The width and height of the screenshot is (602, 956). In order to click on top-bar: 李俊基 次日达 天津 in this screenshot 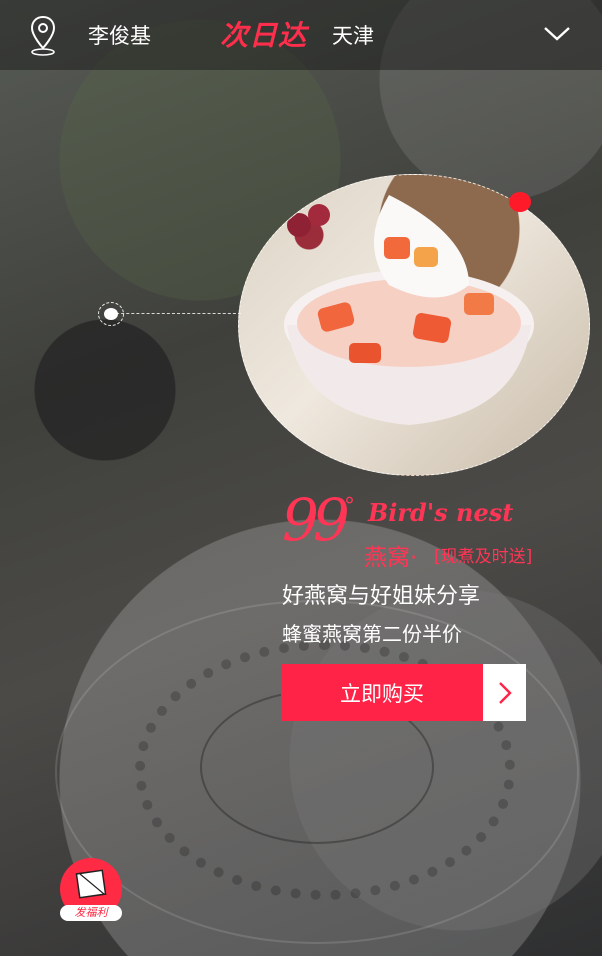, I will do `click(301, 35)`.